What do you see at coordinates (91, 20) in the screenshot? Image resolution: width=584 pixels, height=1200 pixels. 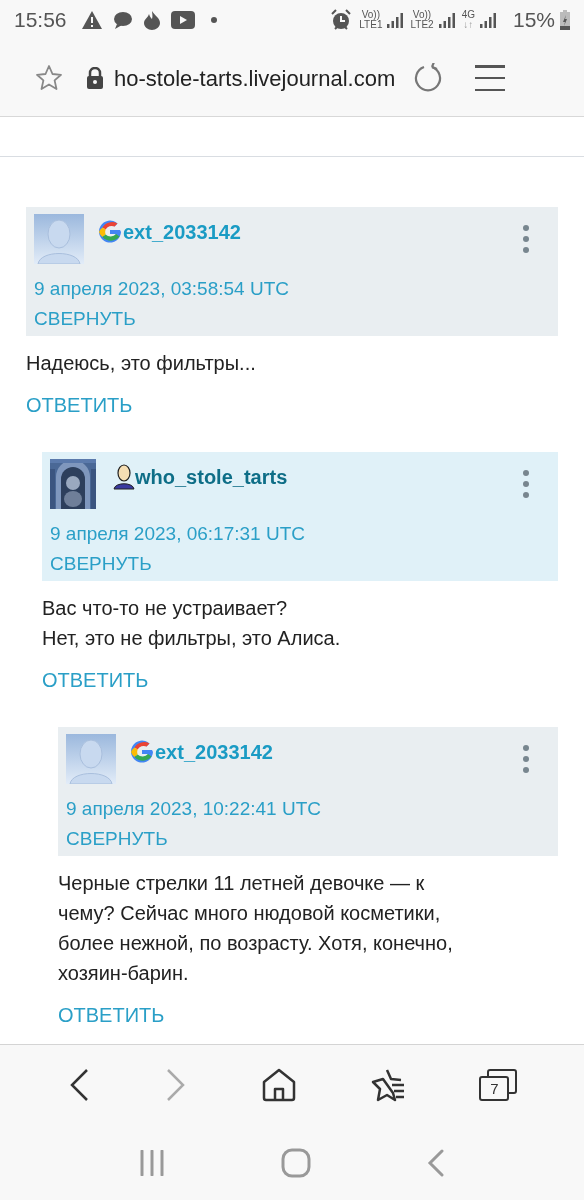 I see `warning-icon` at bounding box center [91, 20].